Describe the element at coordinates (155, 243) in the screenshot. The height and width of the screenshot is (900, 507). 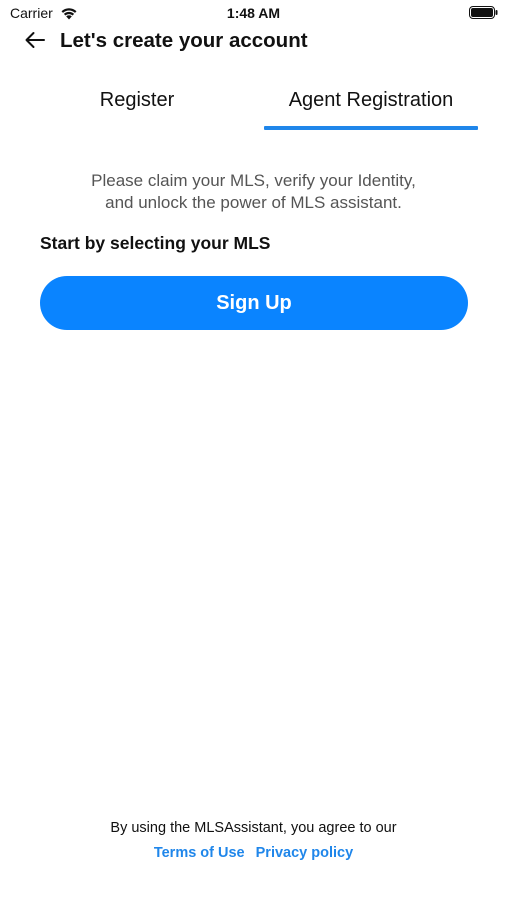
I see `section-label: Start by selecting your MLS` at that location.